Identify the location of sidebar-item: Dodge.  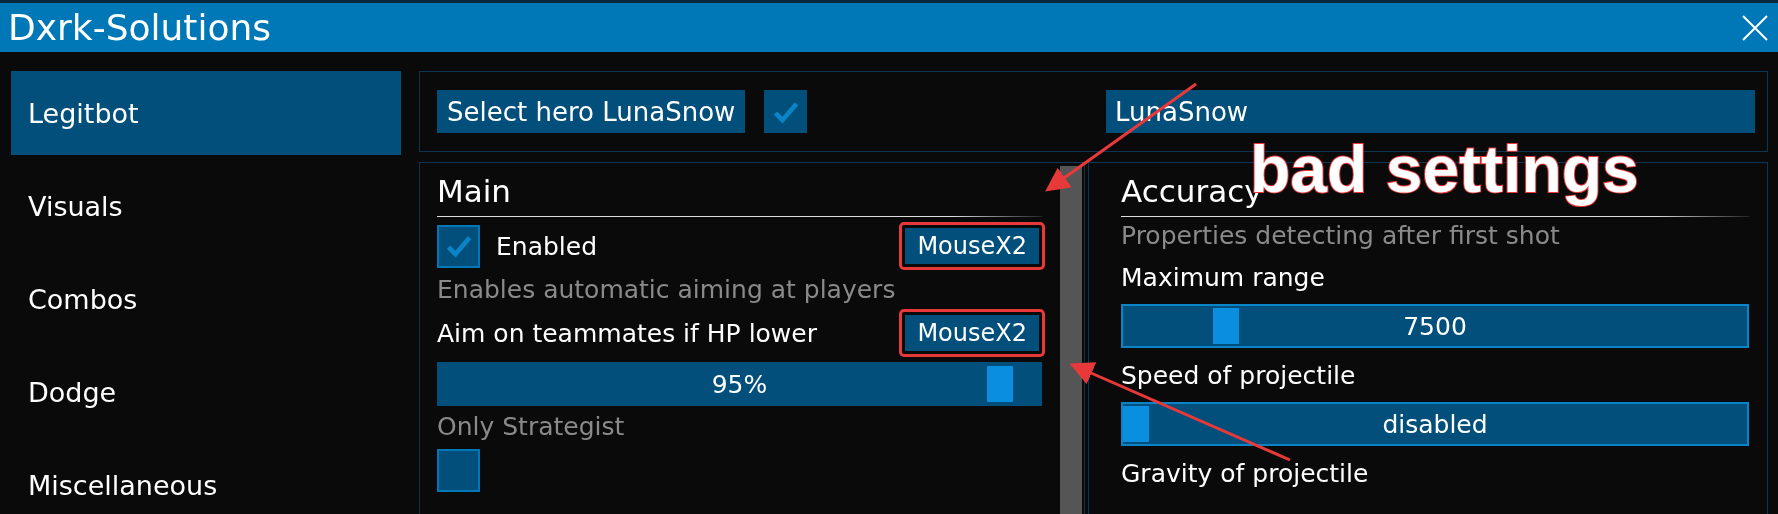
(206, 392).